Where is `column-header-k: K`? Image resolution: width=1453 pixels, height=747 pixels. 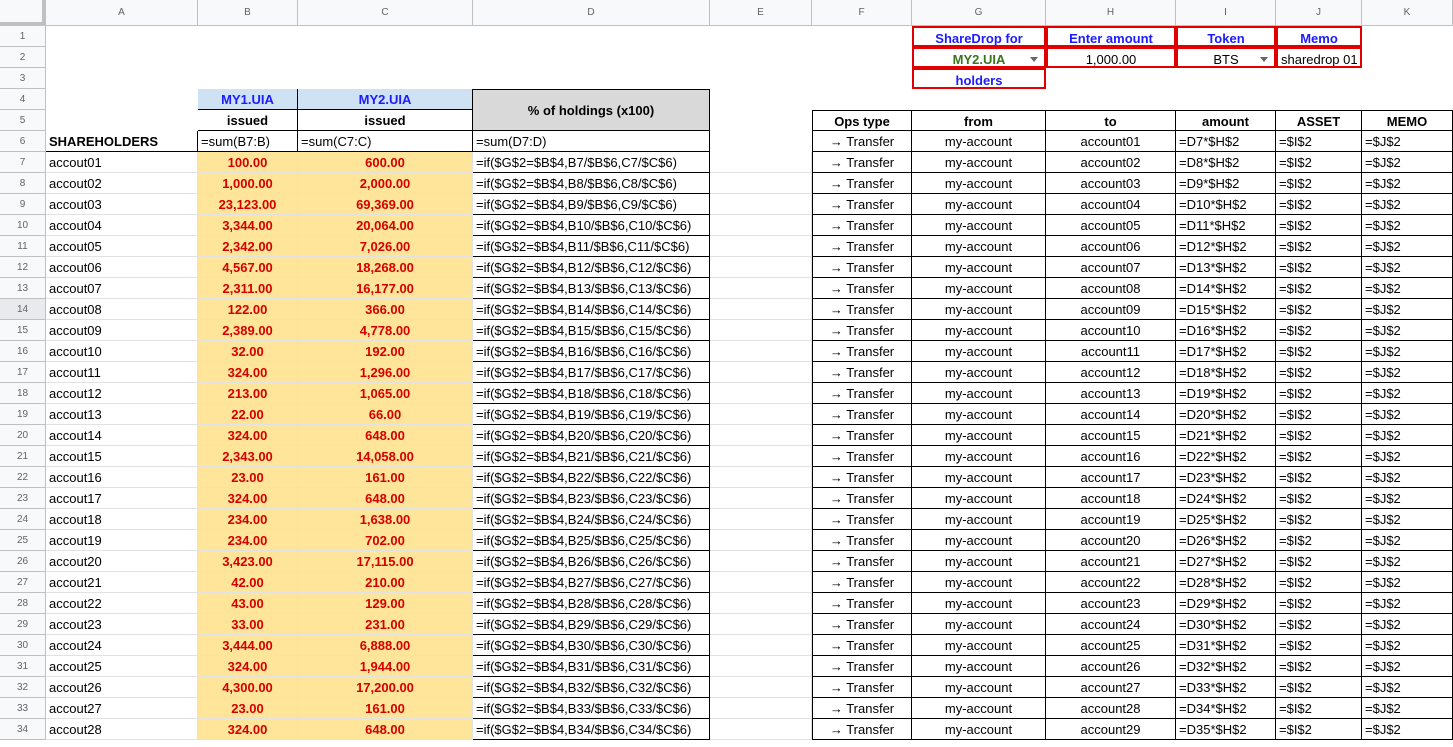
column-header-k: K is located at coordinates (1407, 13).